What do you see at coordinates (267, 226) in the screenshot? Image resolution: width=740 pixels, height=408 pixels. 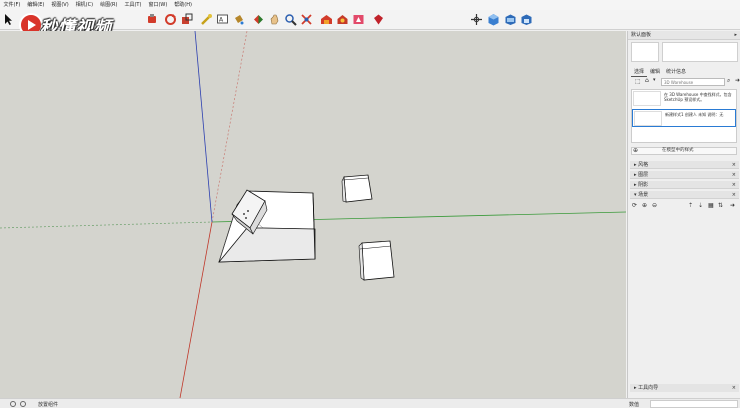 I see `wedge-block` at bounding box center [267, 226].